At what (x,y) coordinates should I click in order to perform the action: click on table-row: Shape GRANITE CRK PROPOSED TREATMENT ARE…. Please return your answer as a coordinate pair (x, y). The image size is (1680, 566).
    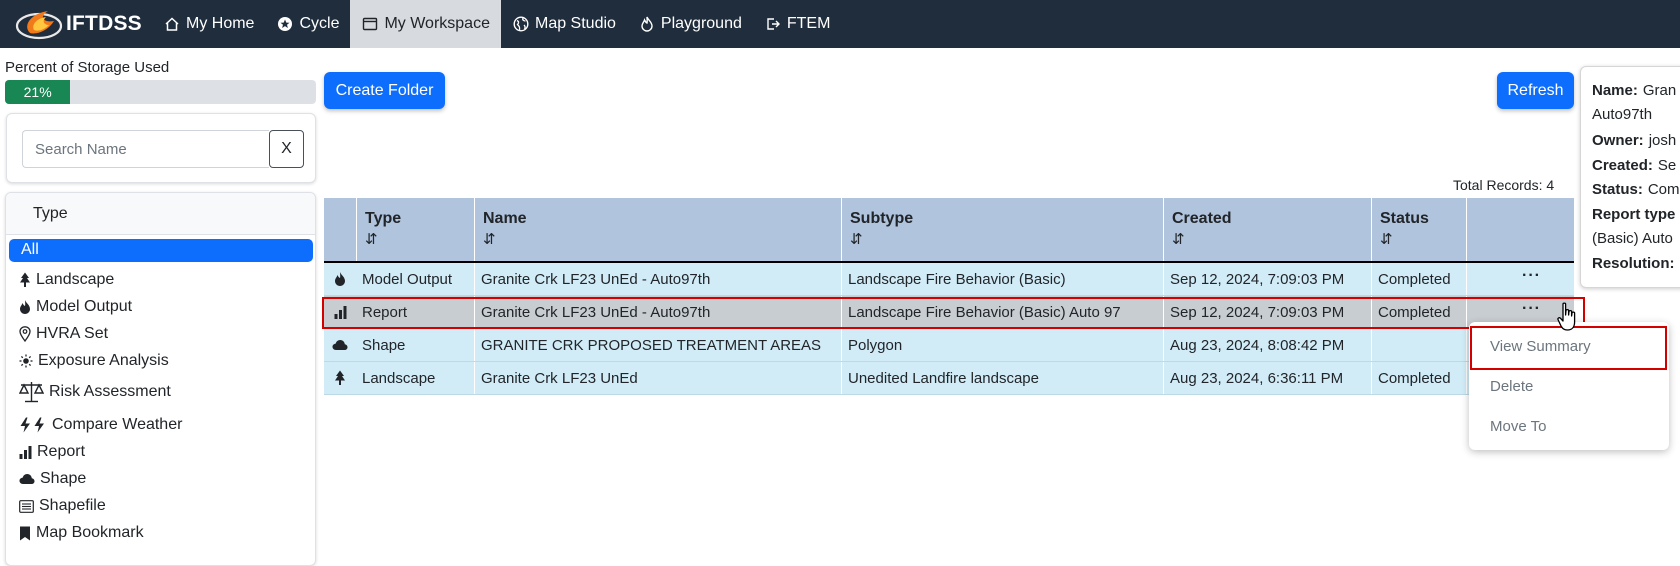
    Looking at the image, I should click on (949, 345).